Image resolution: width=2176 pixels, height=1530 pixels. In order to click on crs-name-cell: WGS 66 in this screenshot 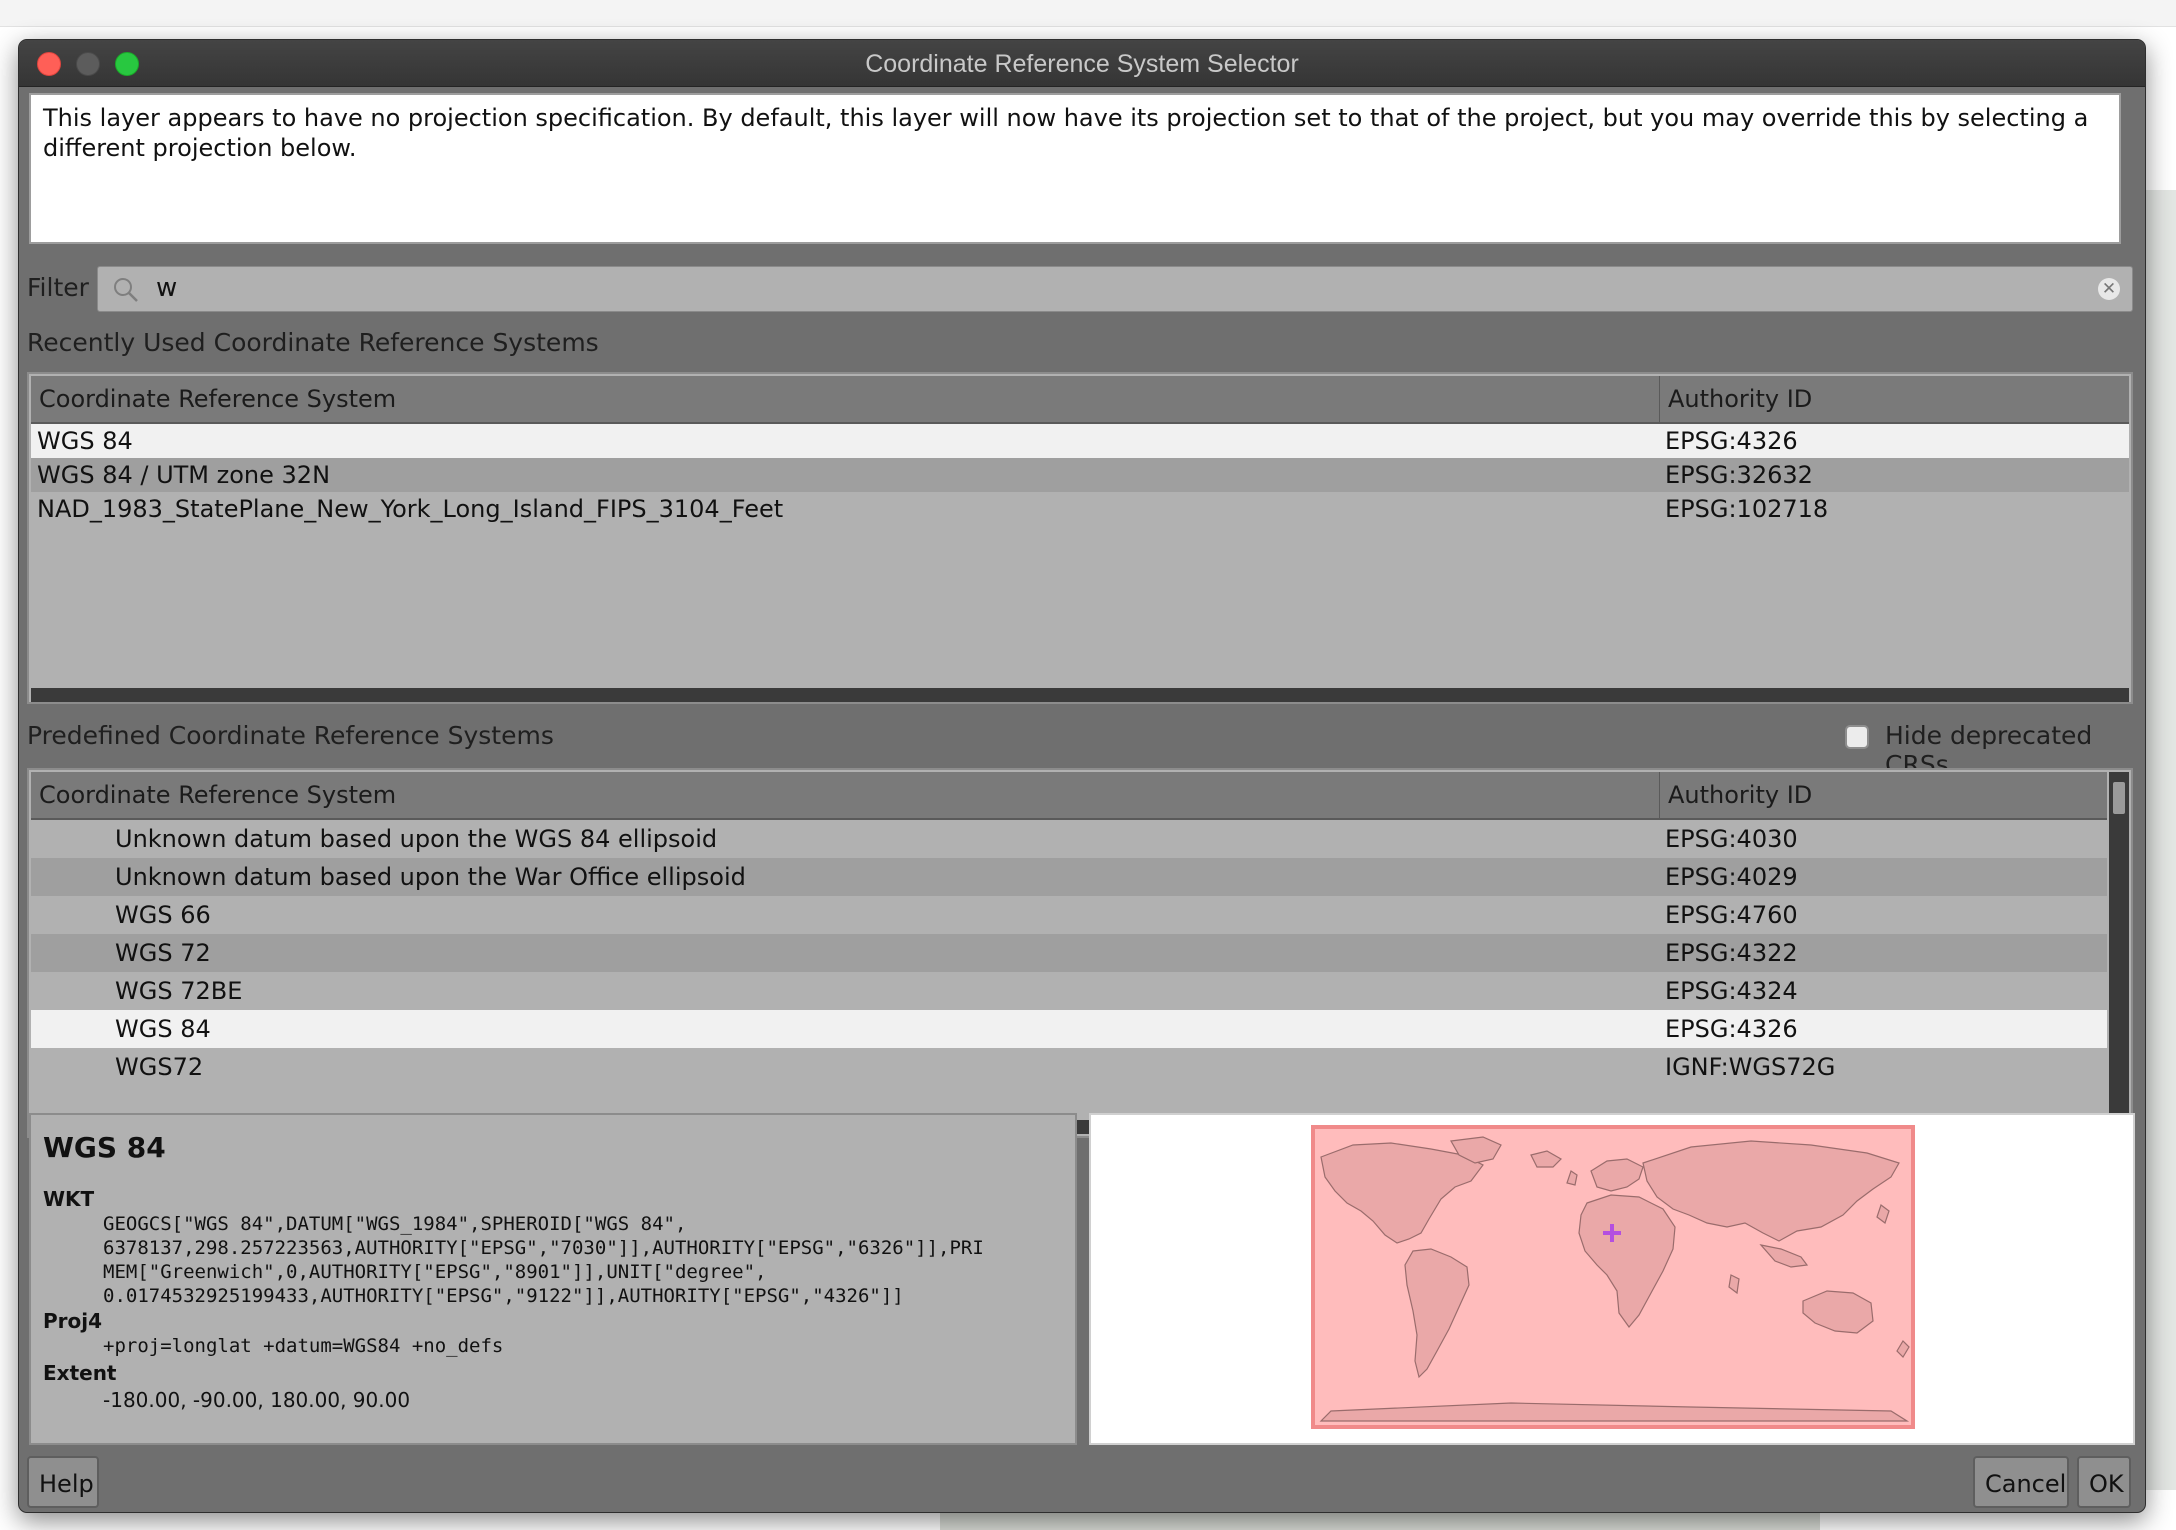, I will do `click(163, 915)`.